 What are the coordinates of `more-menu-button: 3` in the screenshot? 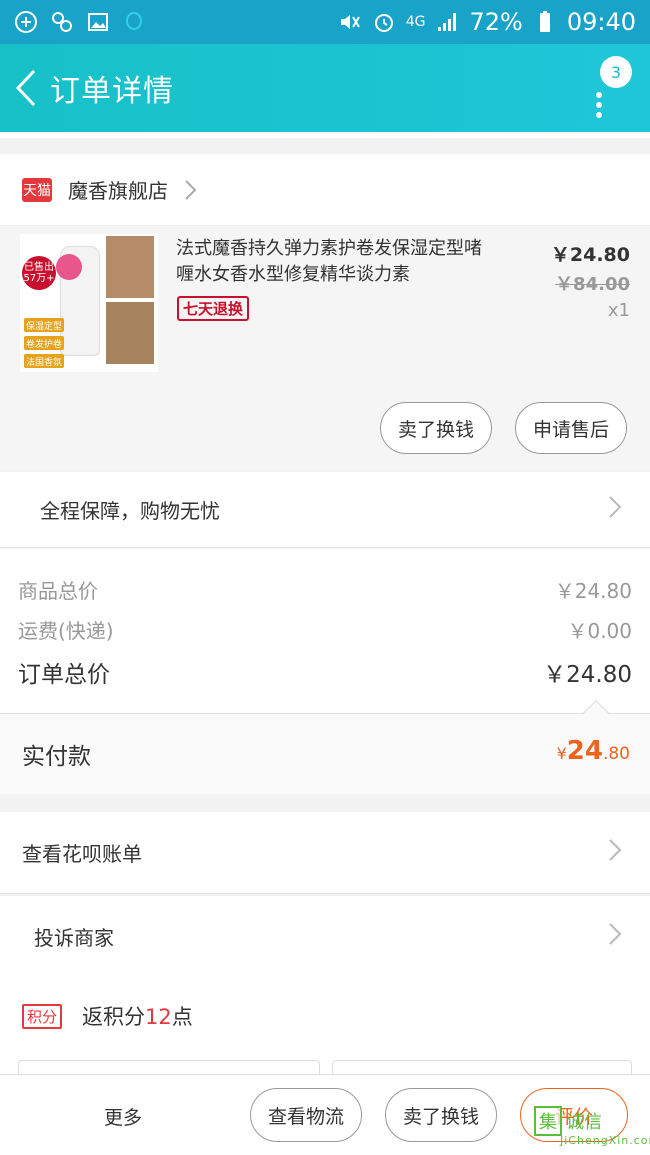 It's located at (608, 89).